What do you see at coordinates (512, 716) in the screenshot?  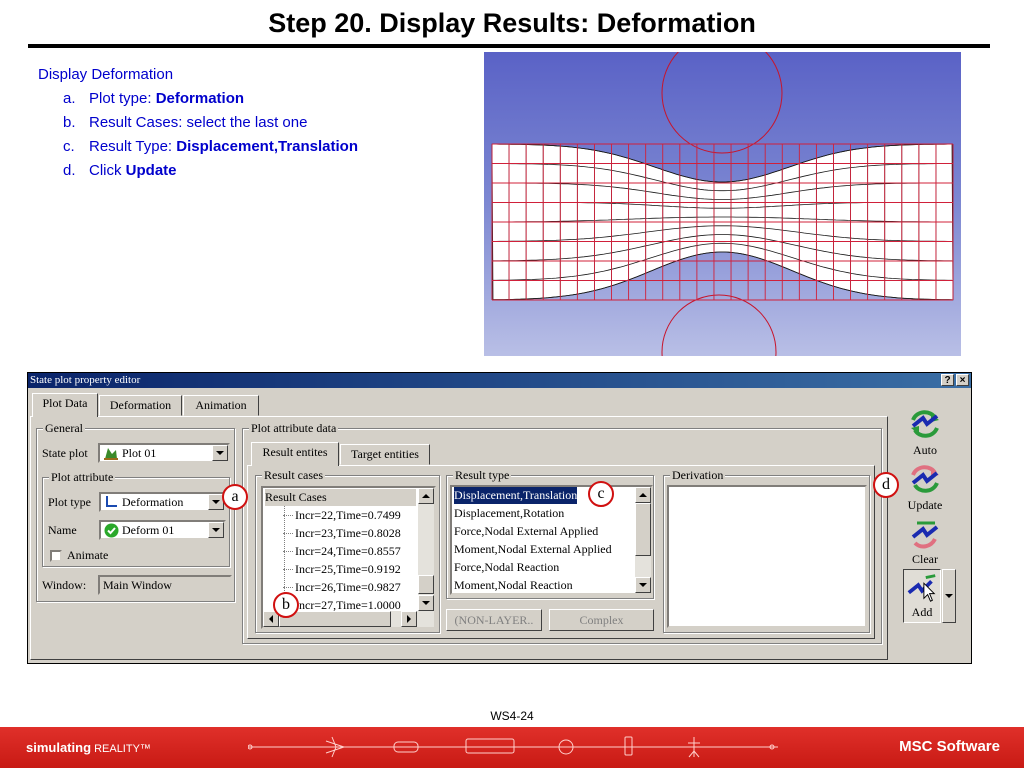 I see `page-id: WS4-24` at bounding box center [512, 716].